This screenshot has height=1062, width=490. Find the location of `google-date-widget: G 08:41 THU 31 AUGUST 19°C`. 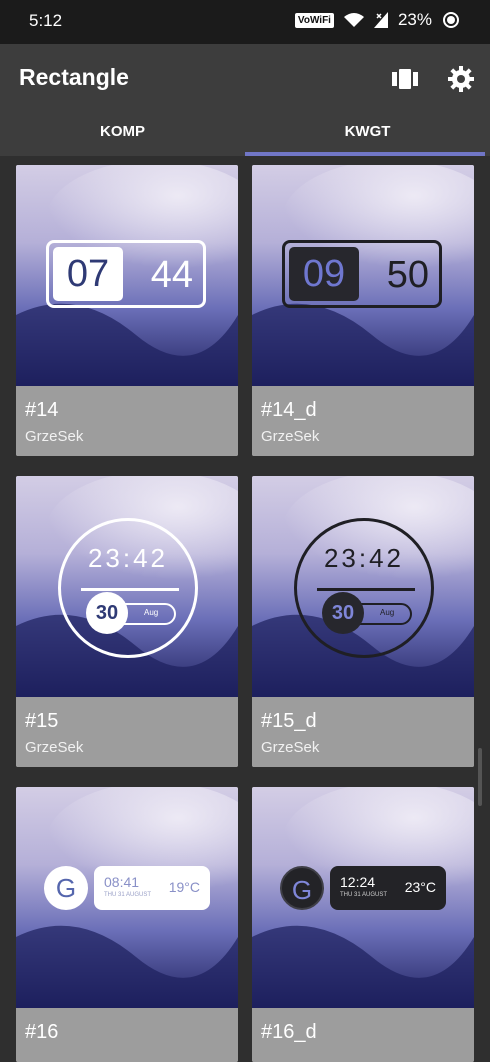

google-date-widget: G 08:41 THU 31 AUGUST 19°C is located at coordinates (127, 887).